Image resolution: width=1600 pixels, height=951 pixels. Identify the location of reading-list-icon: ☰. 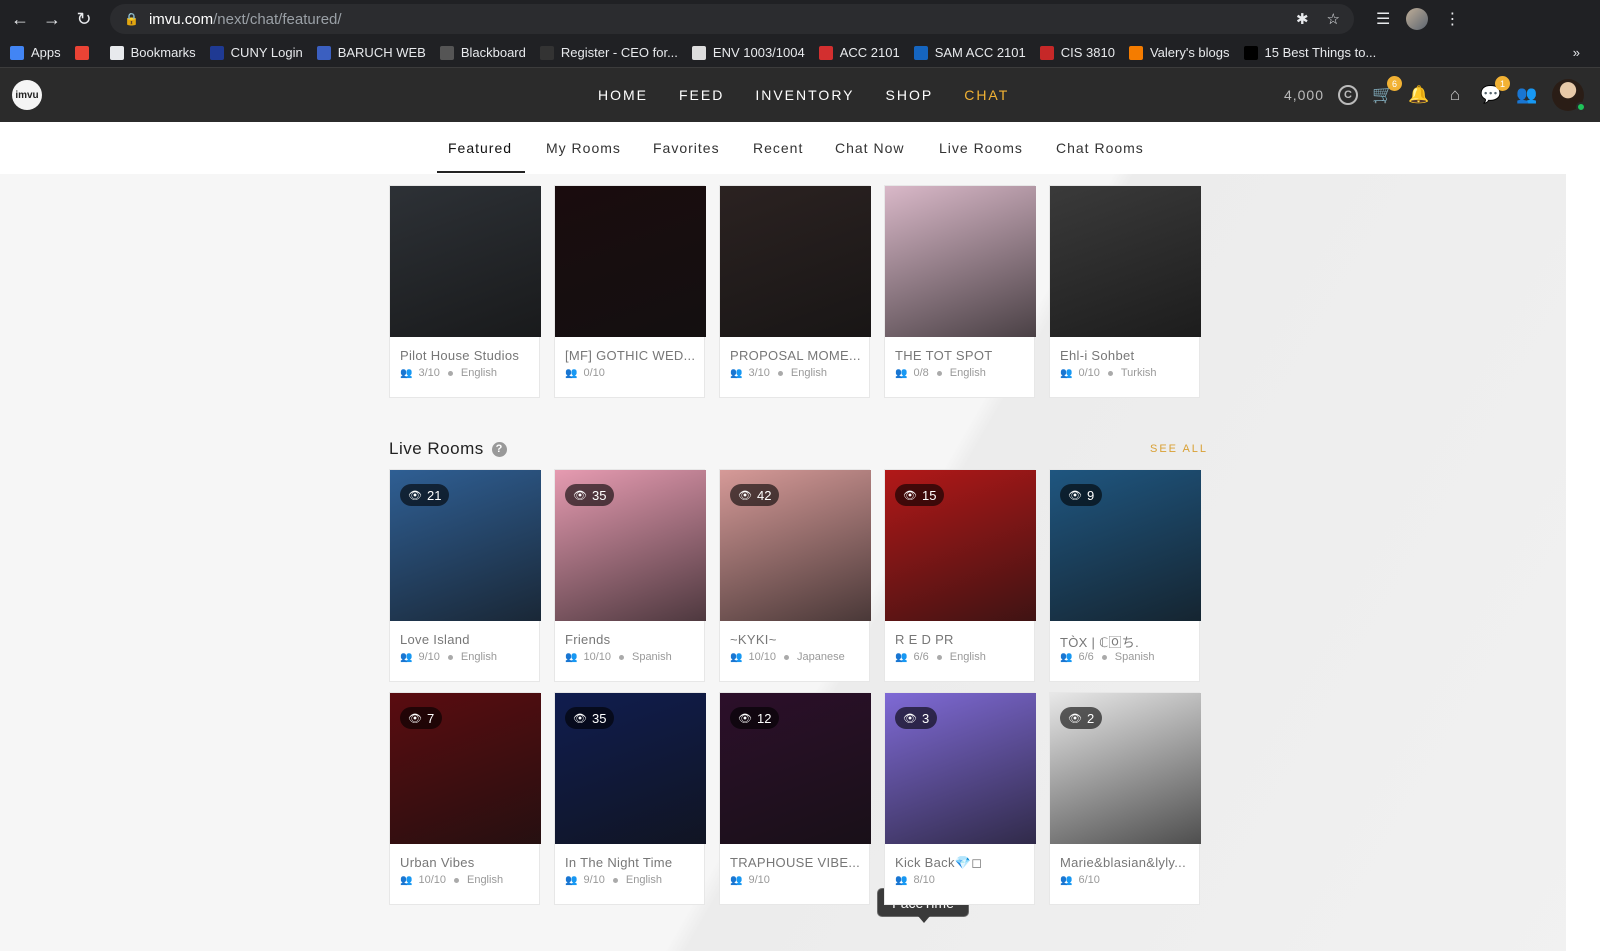
(1383, 19).